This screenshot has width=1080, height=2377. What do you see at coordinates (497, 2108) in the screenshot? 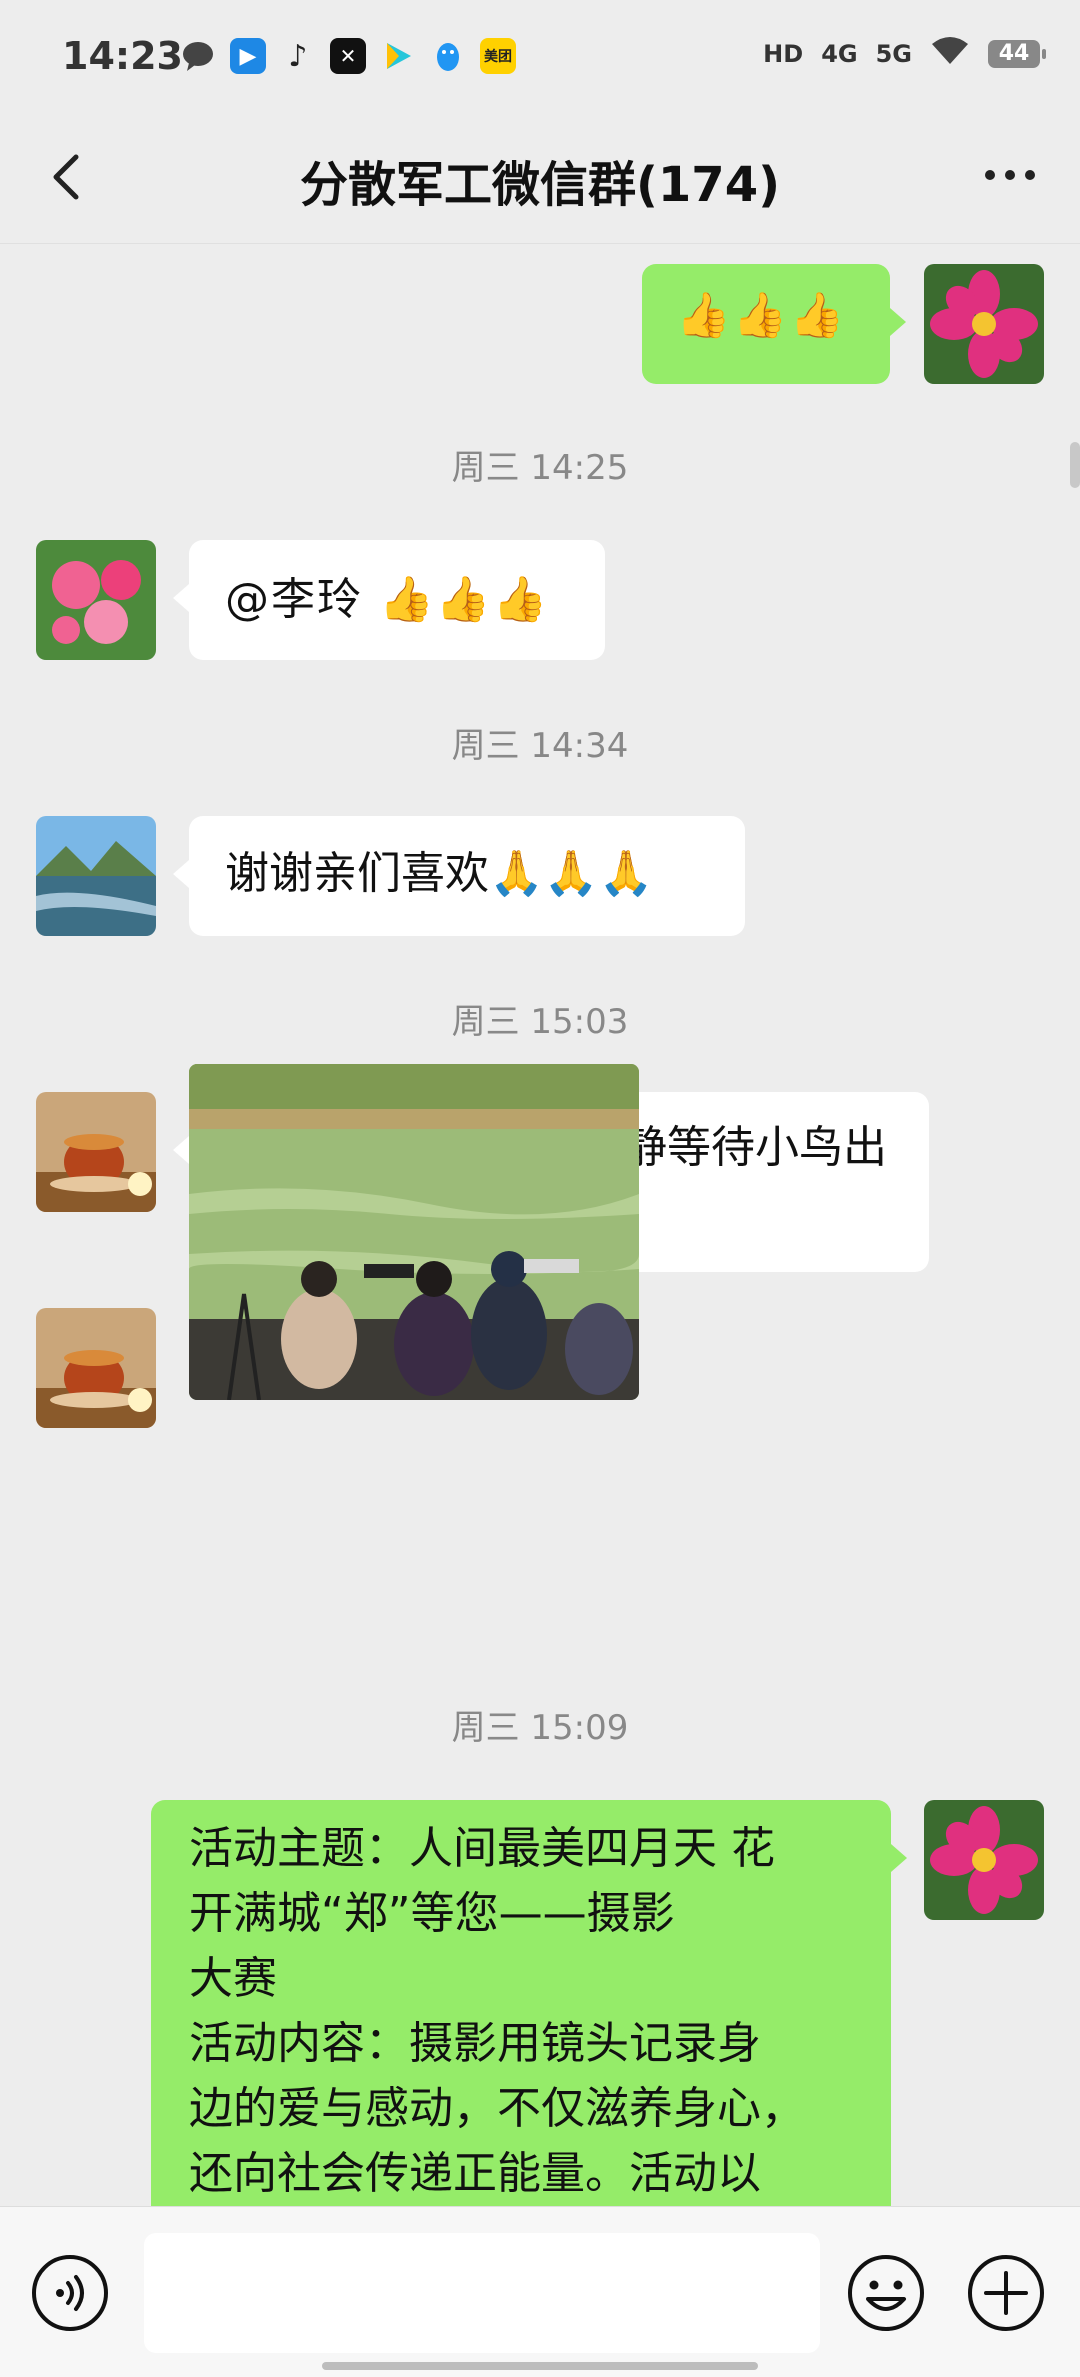
I see `message-line: 边的爱与感动，不仅滋养身心，` at bounding box center [497, 2108].